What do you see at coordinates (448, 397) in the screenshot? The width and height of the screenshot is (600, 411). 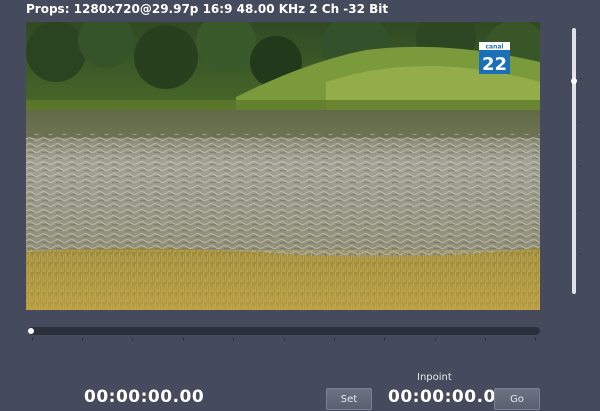 I see `inpoint-time-display: 00:00:00.00` at bounding box center [448, 397].